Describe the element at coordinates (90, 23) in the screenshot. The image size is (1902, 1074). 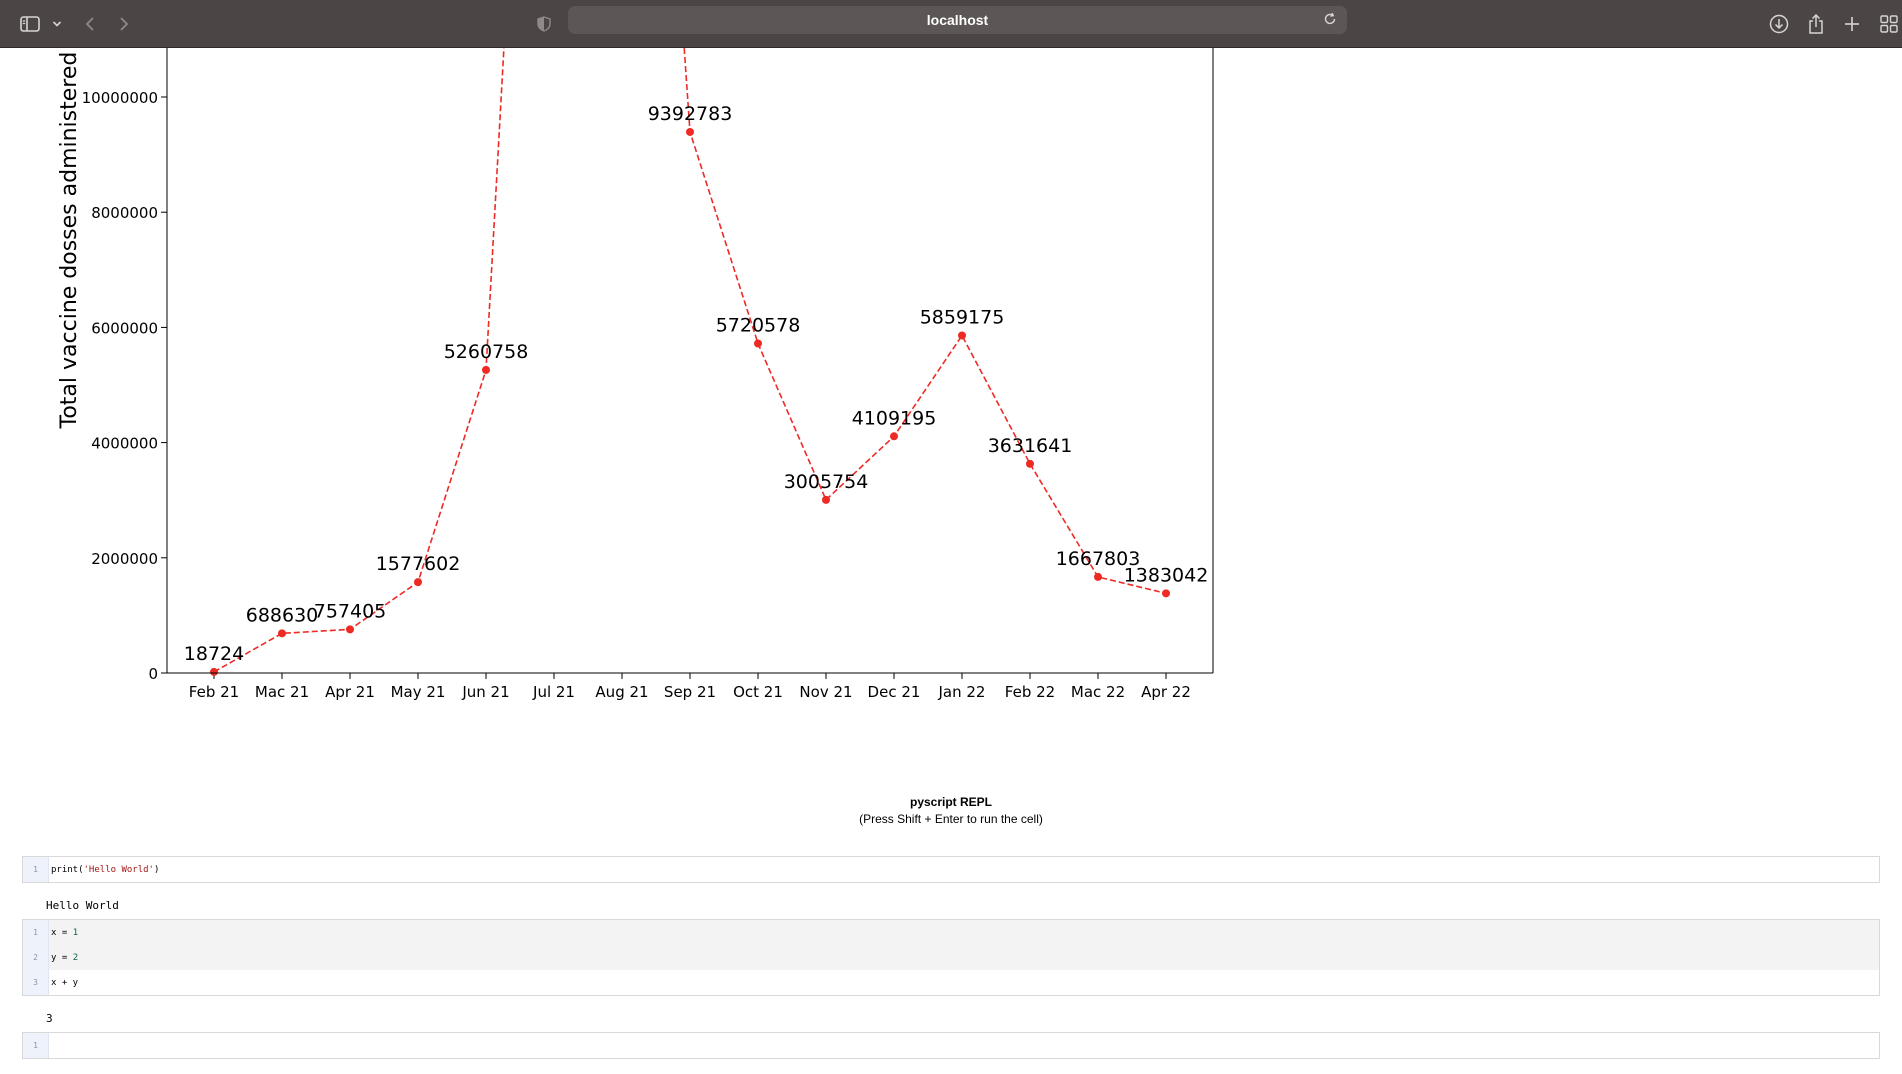
I see `back-icon` at that location.